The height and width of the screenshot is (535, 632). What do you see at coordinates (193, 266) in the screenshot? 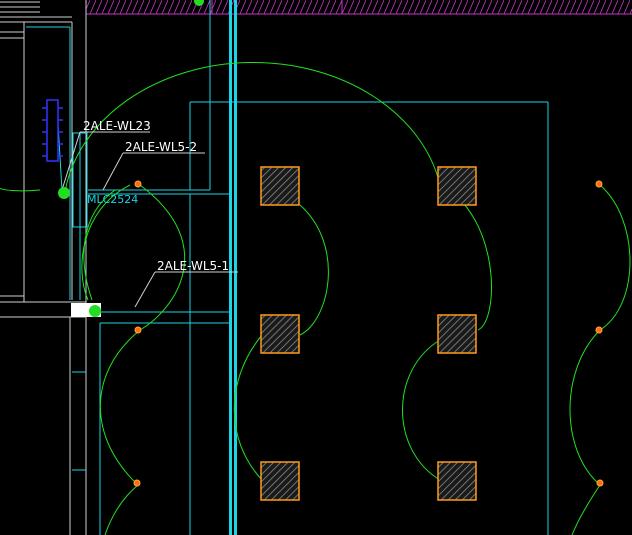
I see `circuit-label-wl5-1: 2ALE-WL5-1` at bounding box center [193, 266].